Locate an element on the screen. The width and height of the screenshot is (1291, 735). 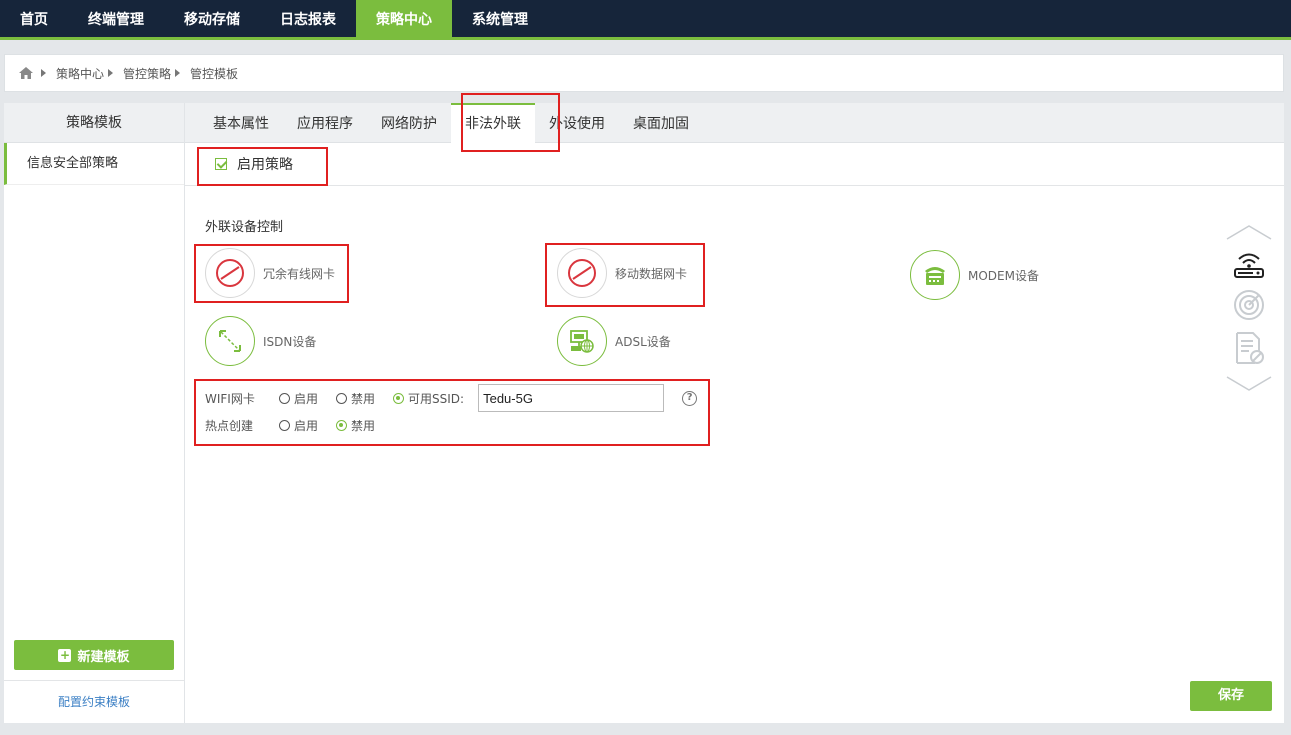
chevron-down-icon is located at coordinates (1249, 384).